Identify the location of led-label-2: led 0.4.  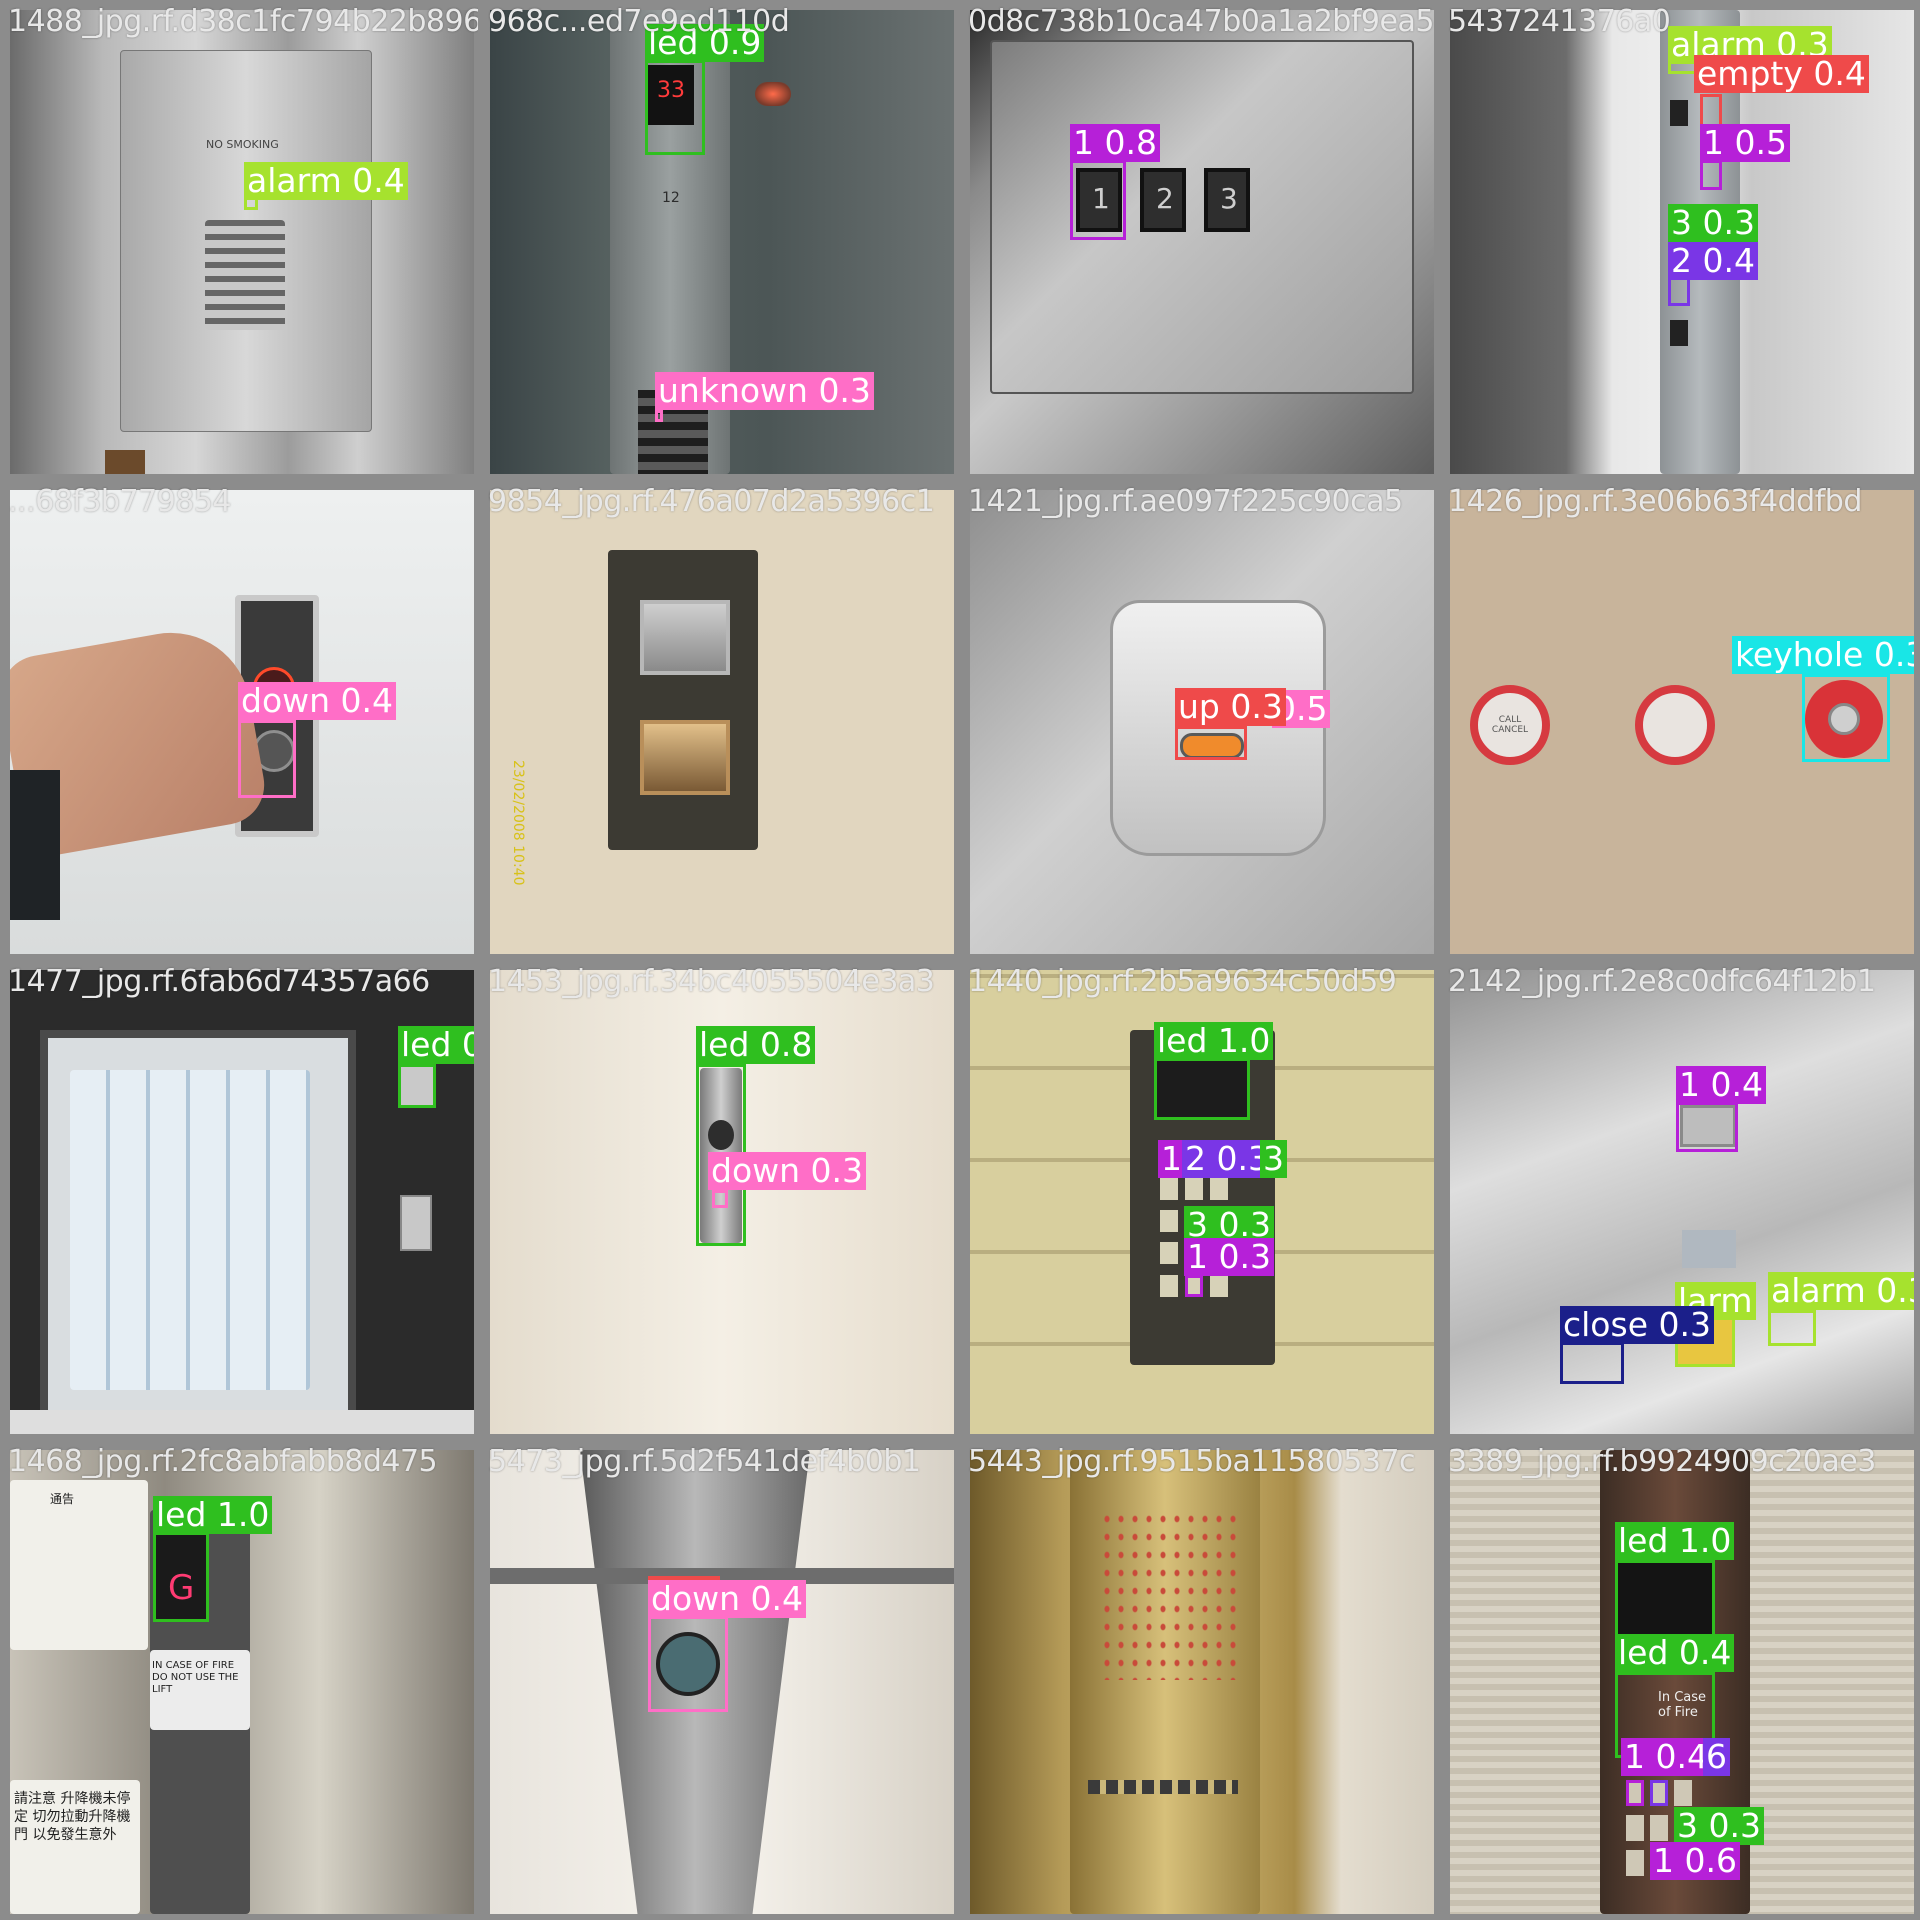
(1675, 1653).